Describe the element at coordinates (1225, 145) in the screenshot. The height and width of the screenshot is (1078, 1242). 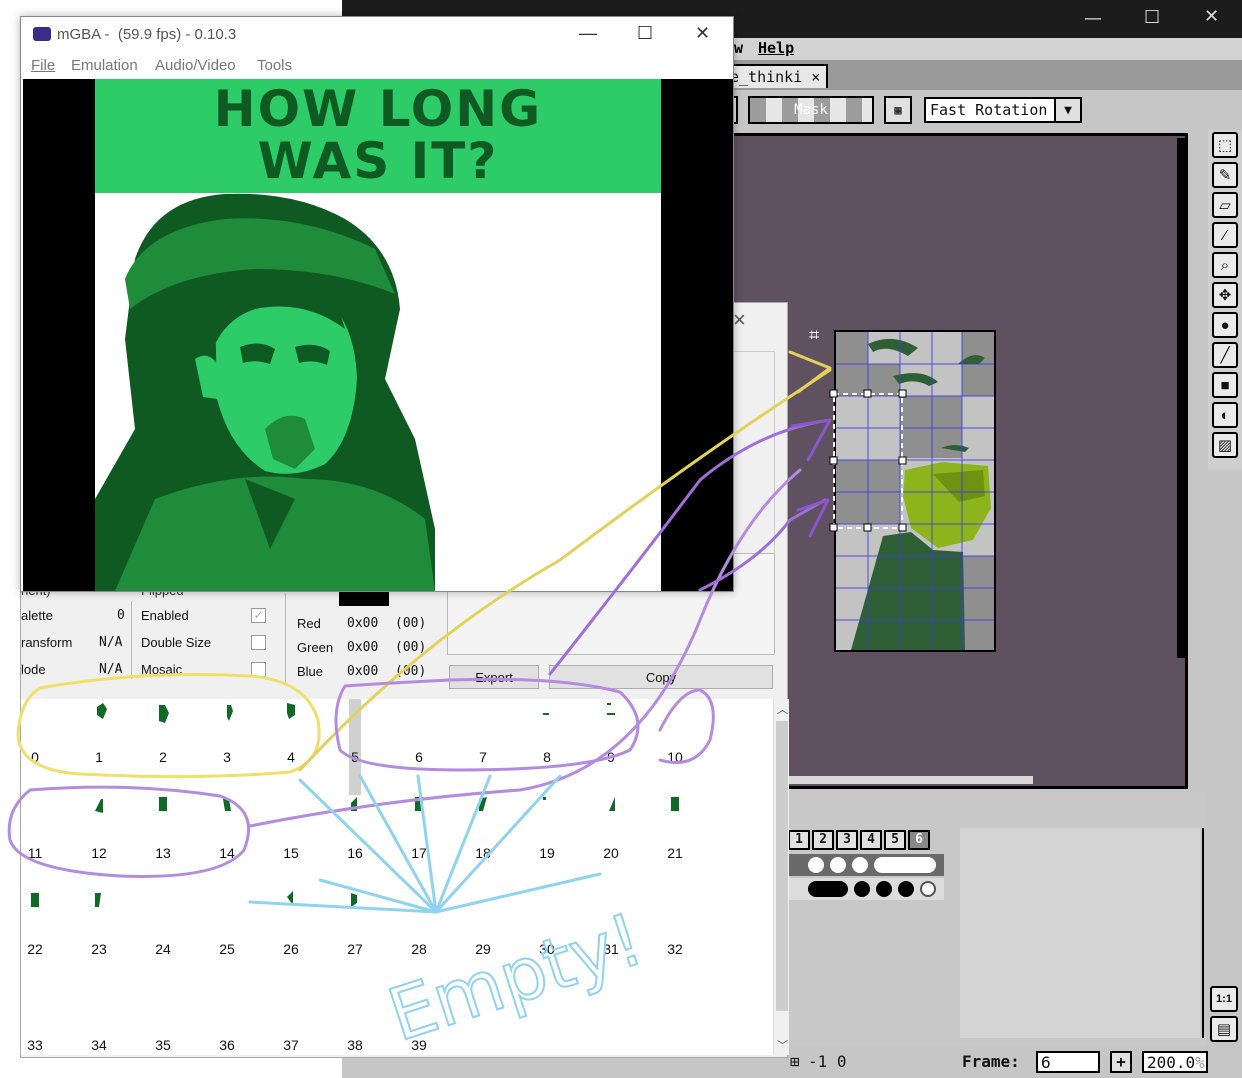
I see `marquee-icon: ⬚` at that location.